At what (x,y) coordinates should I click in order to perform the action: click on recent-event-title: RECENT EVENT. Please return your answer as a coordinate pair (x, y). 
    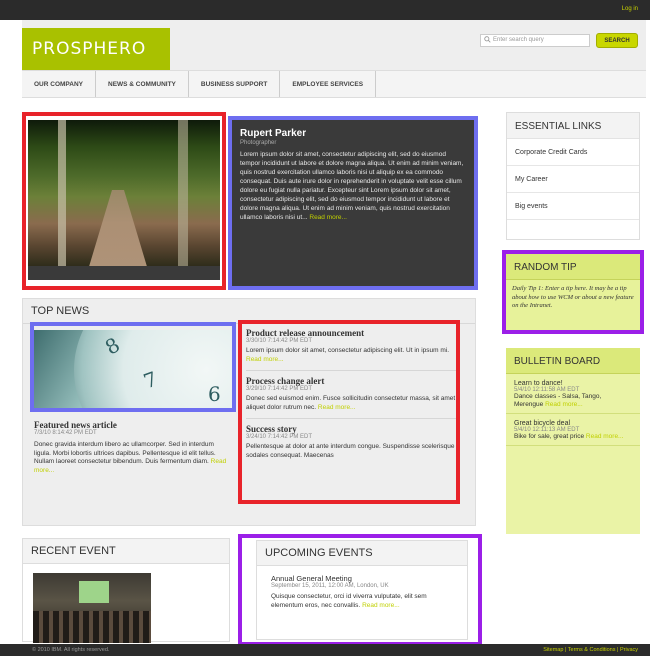
    Looking at the image, I should click on (126, 551).